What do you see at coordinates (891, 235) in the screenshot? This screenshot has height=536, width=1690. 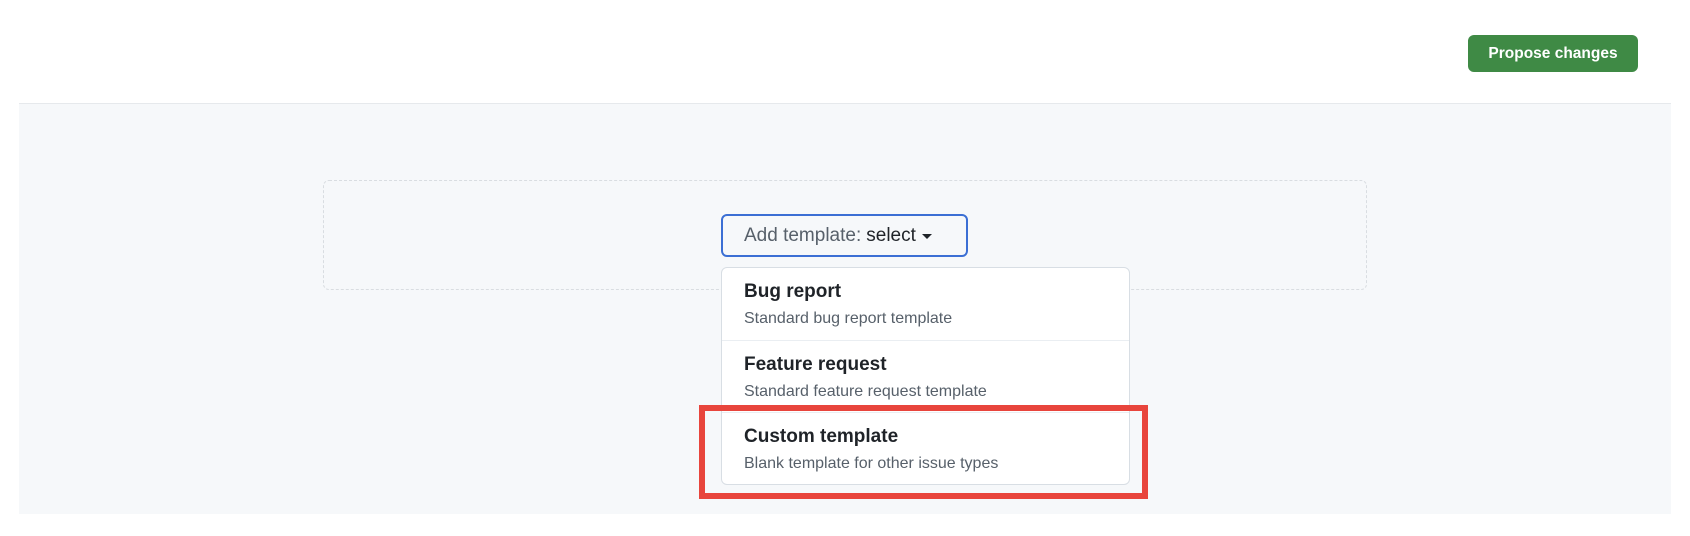 I see `add-template-selected-value: select` at bounding box center [891, 235].